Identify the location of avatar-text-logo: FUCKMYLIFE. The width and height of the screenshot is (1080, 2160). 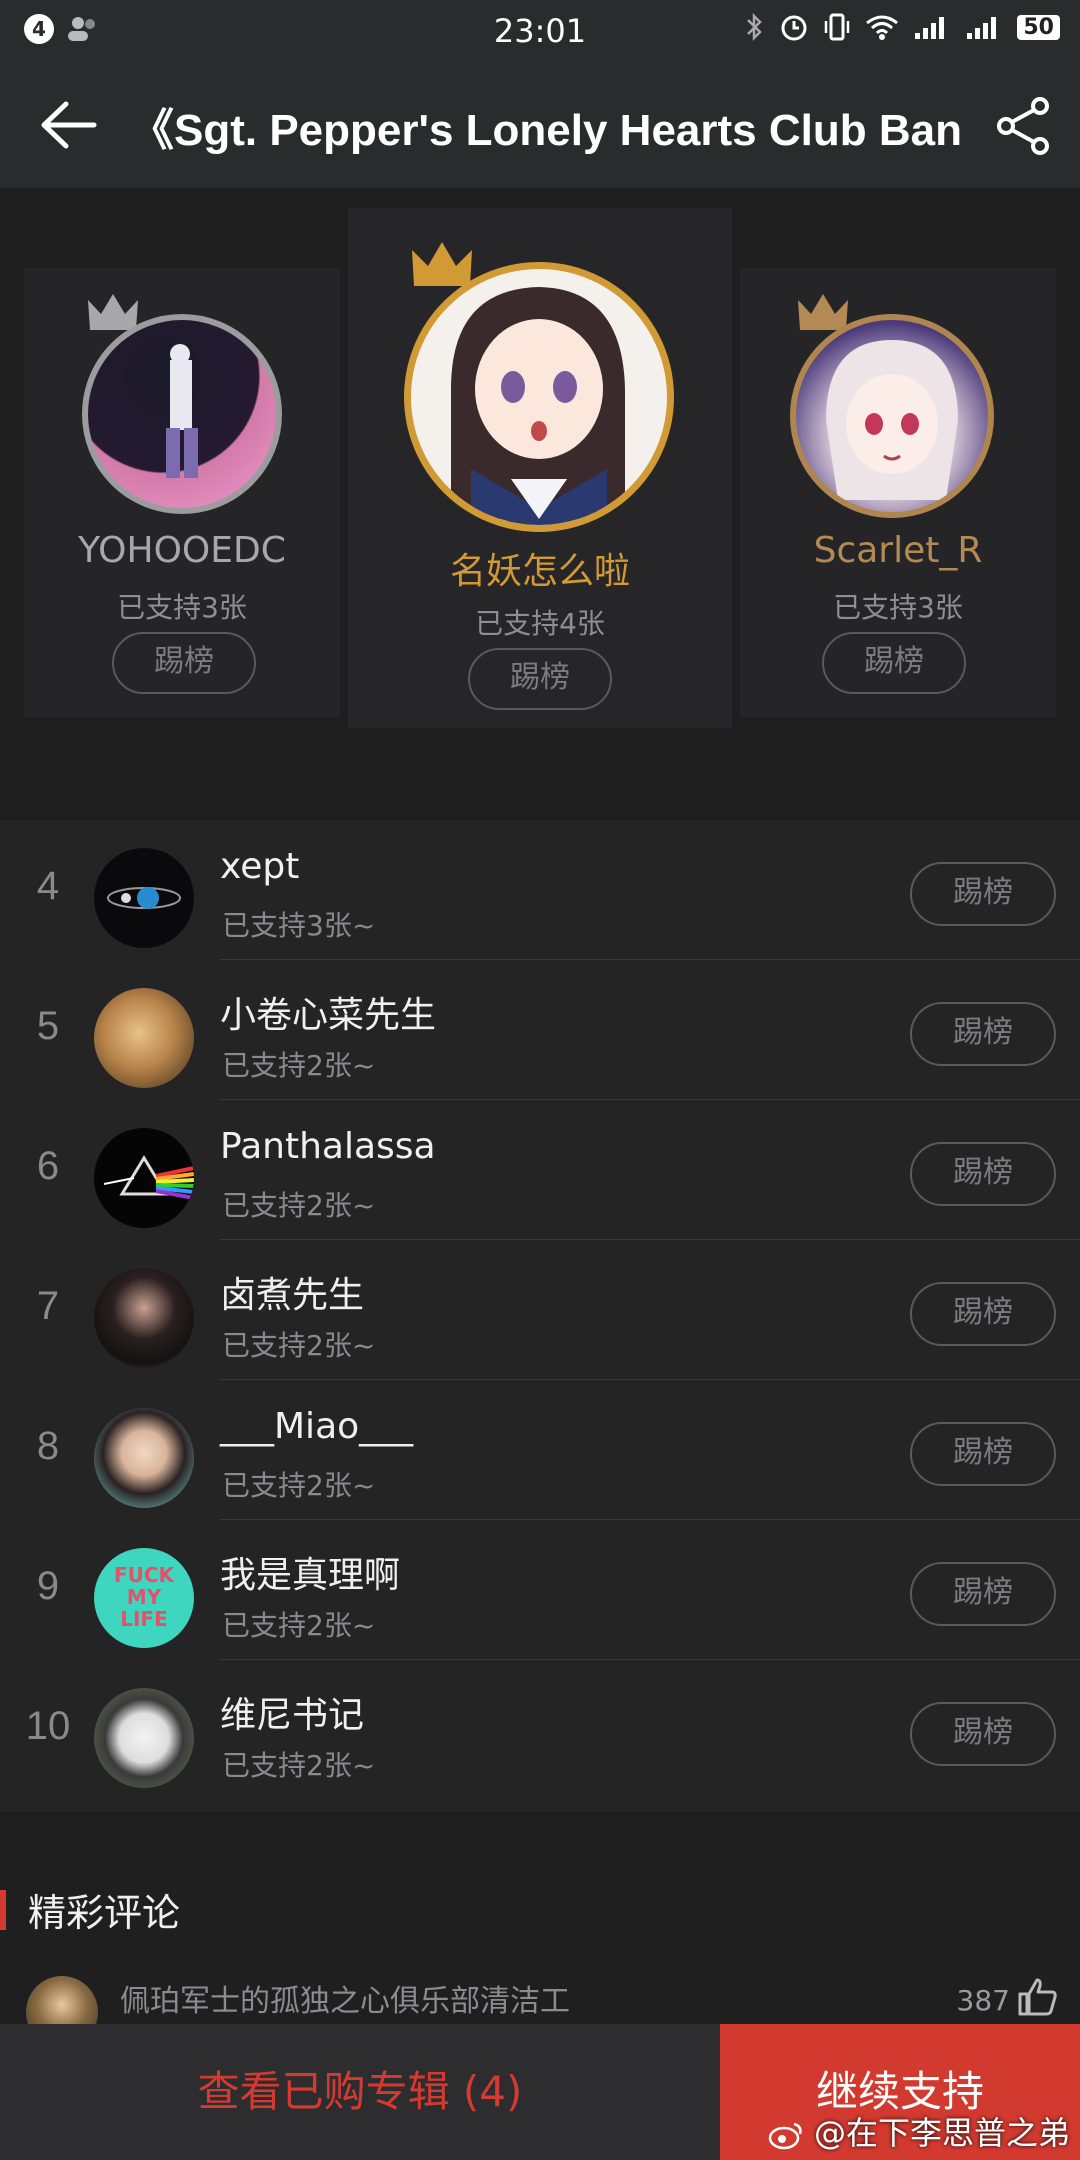
(145, 1597).